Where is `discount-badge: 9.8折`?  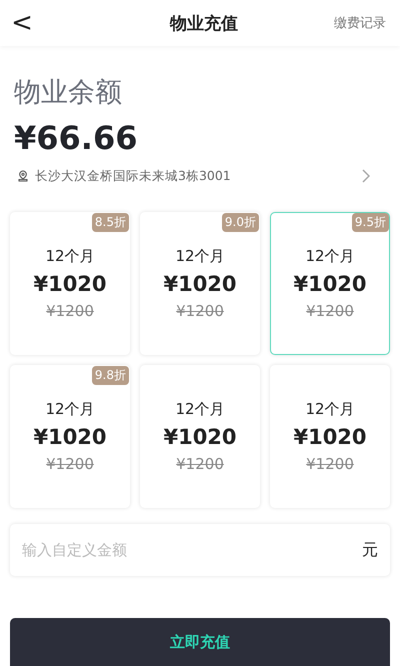 discount-badge: 9.8折 is located at coordinates (110, 375).